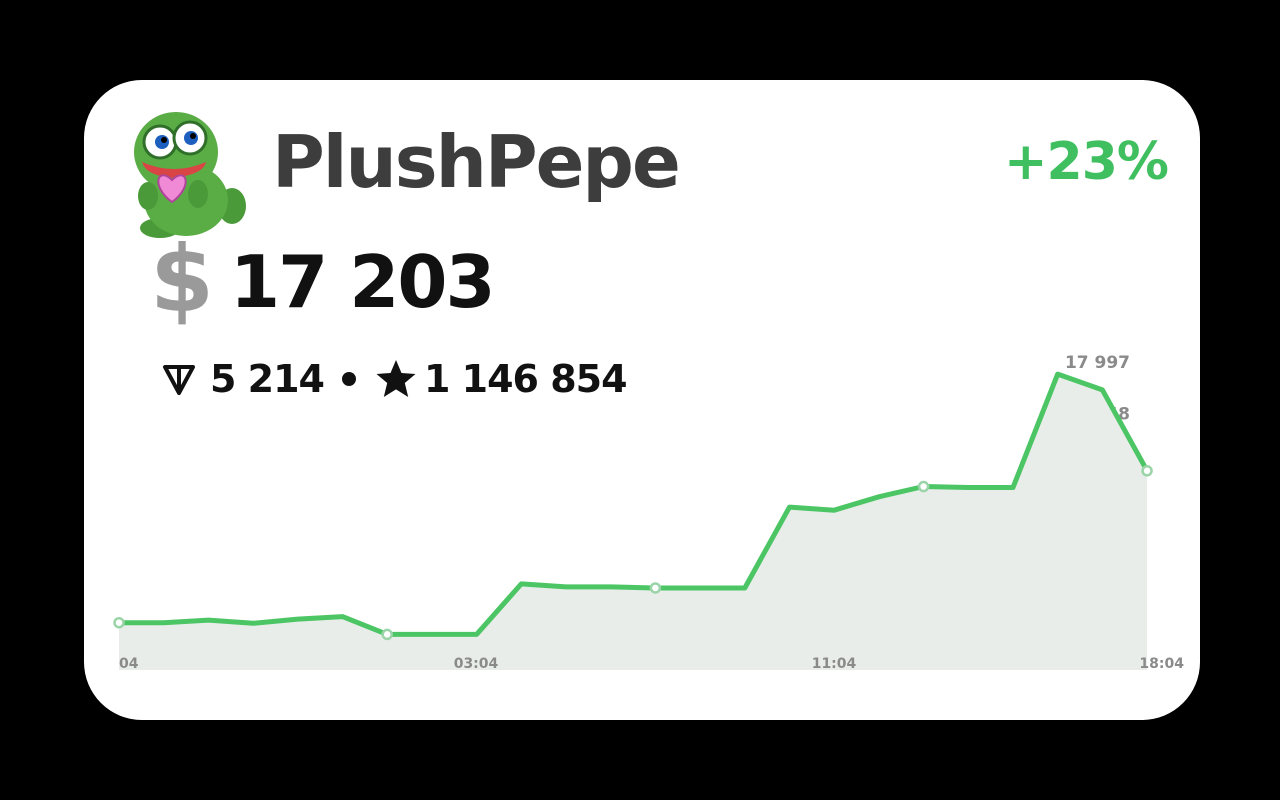  I want to click on stats-row: 5 214 1 146 854, so click(394, 379).